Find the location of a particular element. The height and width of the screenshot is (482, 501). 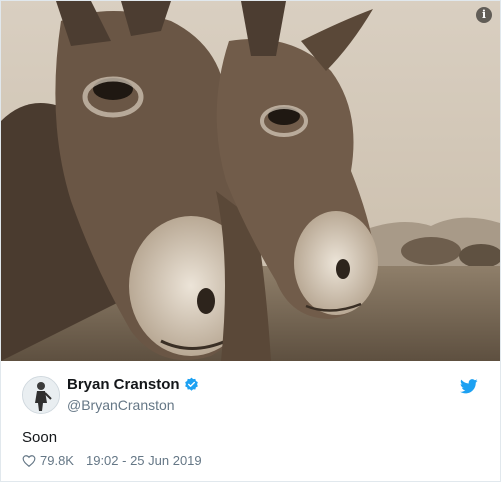

heart-icon is located at coordinates (29, 461).